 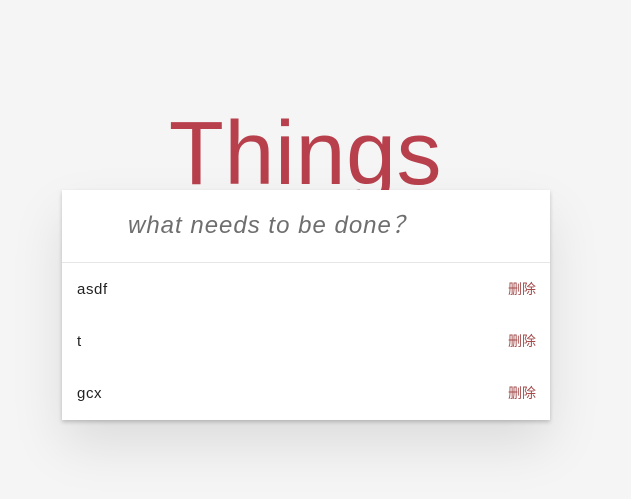 I want to click on todo-item: gcx 删除, so click(x=306, y=393).